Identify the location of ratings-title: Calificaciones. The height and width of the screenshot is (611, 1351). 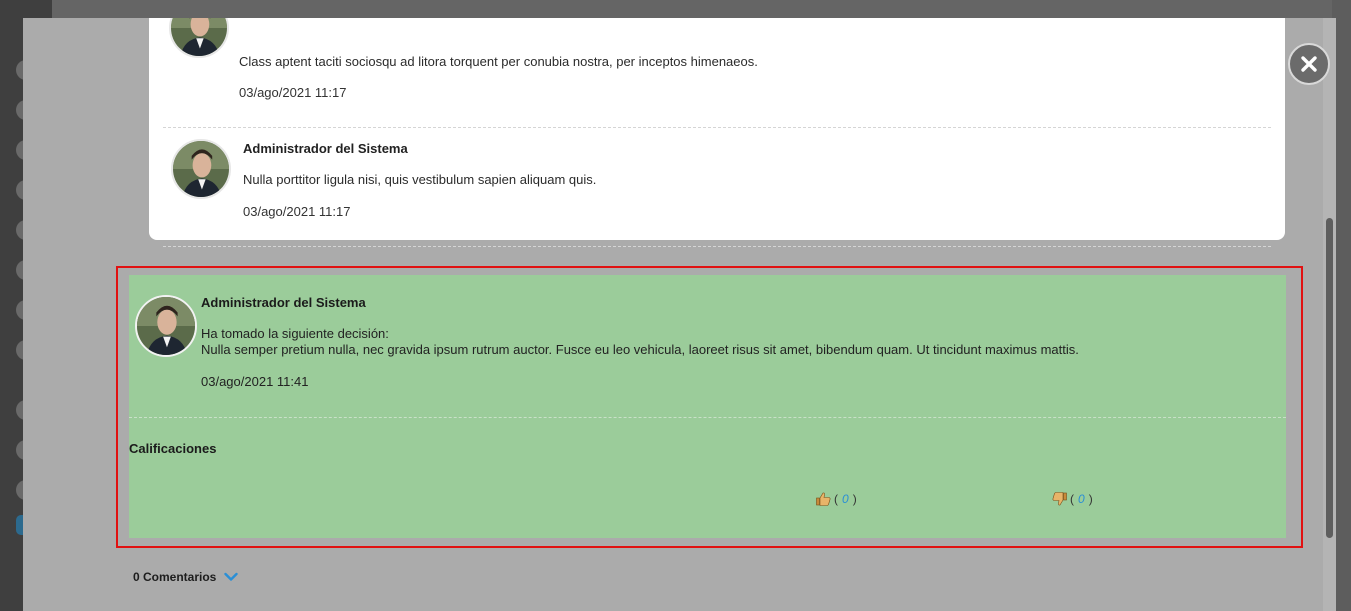
(173, 448).